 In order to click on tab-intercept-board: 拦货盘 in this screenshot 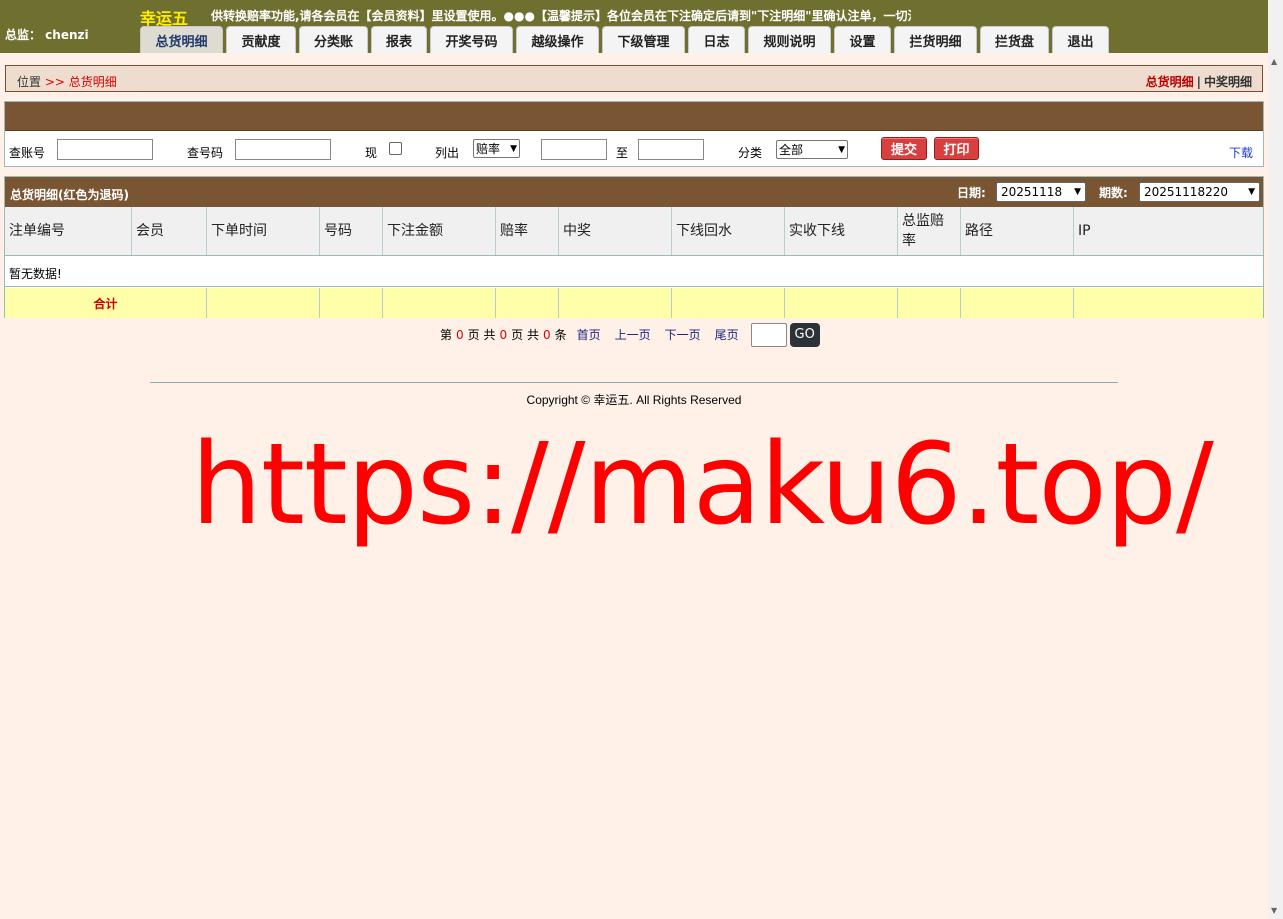, I will do `click(1014, 39)`.